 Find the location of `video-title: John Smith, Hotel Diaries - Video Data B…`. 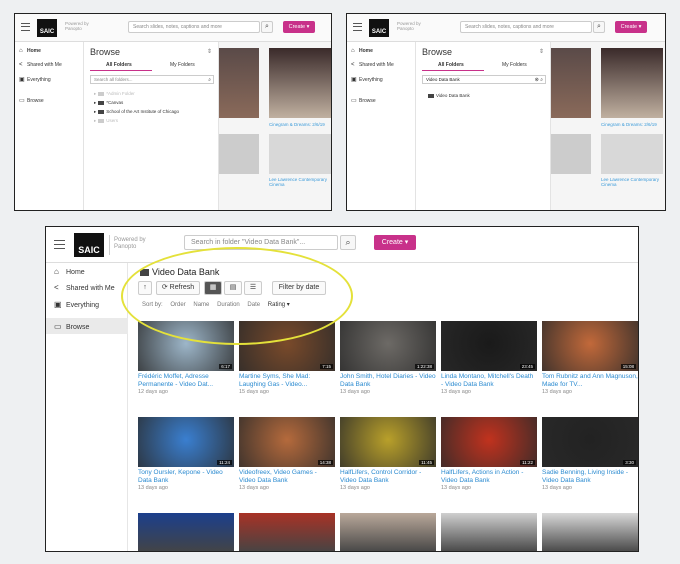

video-title: John Smith, Hotel Diaries - Video Data B… is located at coordinates (388, 380).